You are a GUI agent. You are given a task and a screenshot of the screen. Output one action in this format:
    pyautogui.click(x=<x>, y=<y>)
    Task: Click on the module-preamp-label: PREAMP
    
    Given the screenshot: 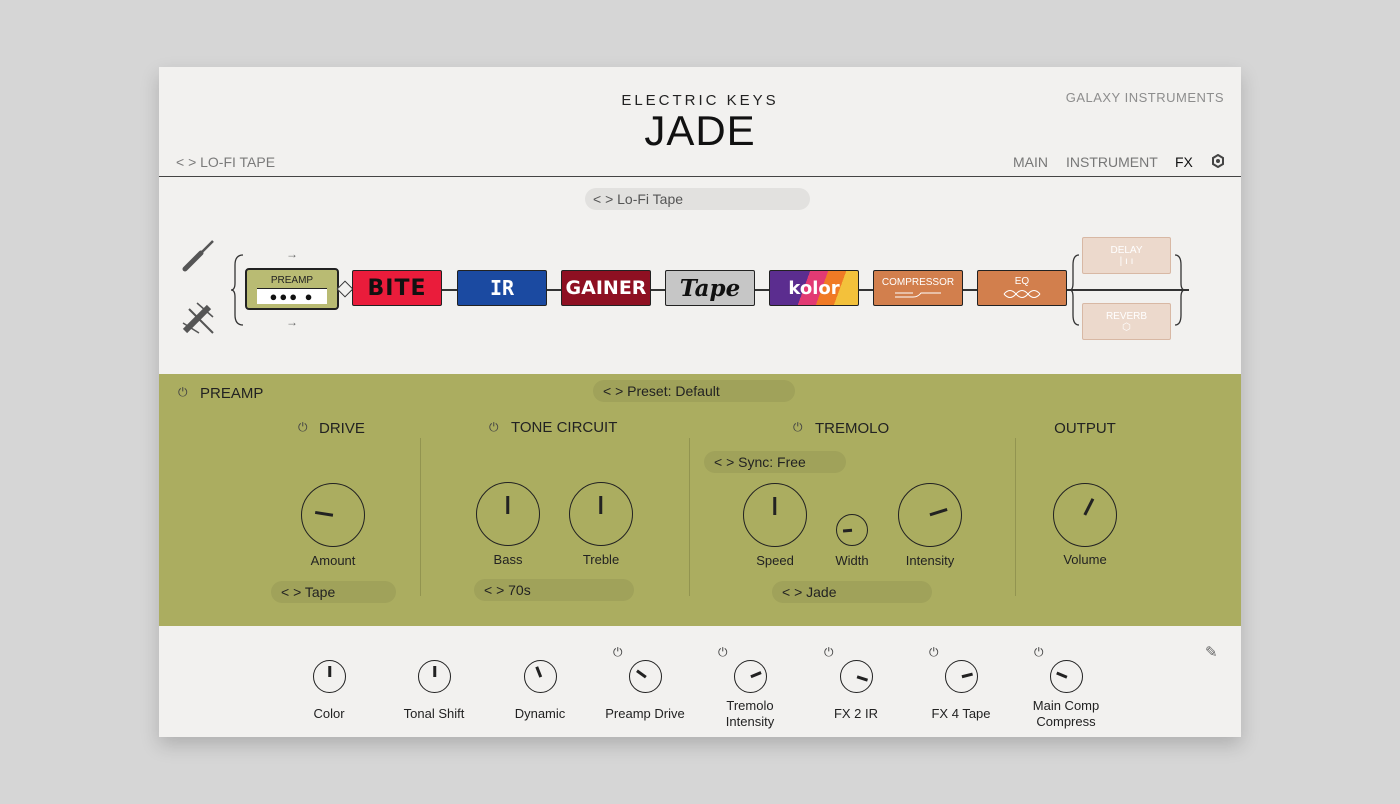 What is the action you would take?
    pyautogui.click(x=292, y=280)
    